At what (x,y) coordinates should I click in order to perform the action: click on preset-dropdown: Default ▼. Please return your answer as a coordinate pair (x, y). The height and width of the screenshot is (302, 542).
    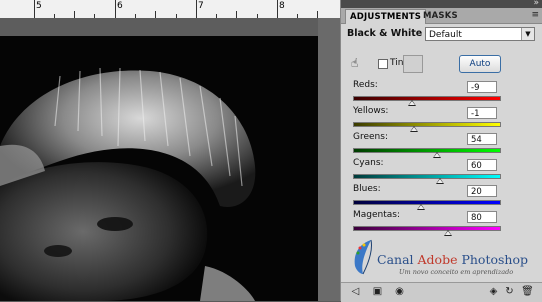
    Looking at the image, I should click on (480, 34).